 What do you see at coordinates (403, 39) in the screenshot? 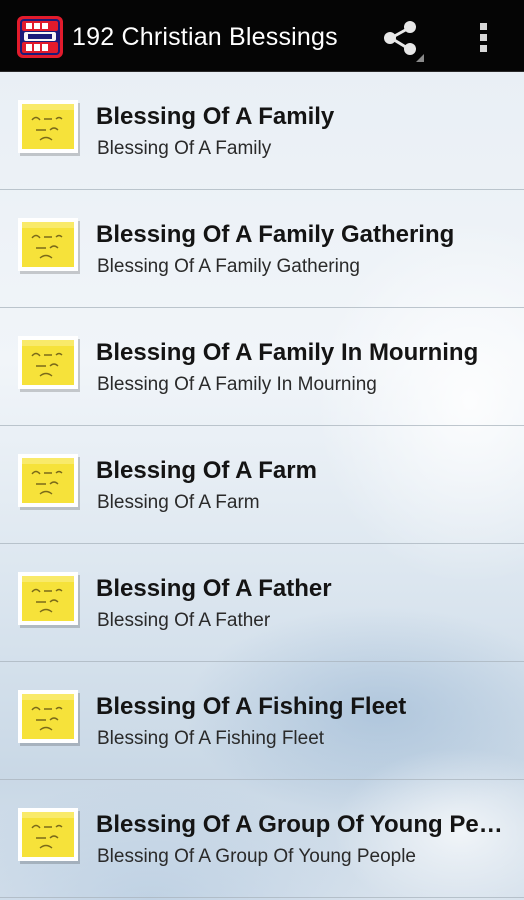
I see `share-icon` at bounding box center [403, 39].